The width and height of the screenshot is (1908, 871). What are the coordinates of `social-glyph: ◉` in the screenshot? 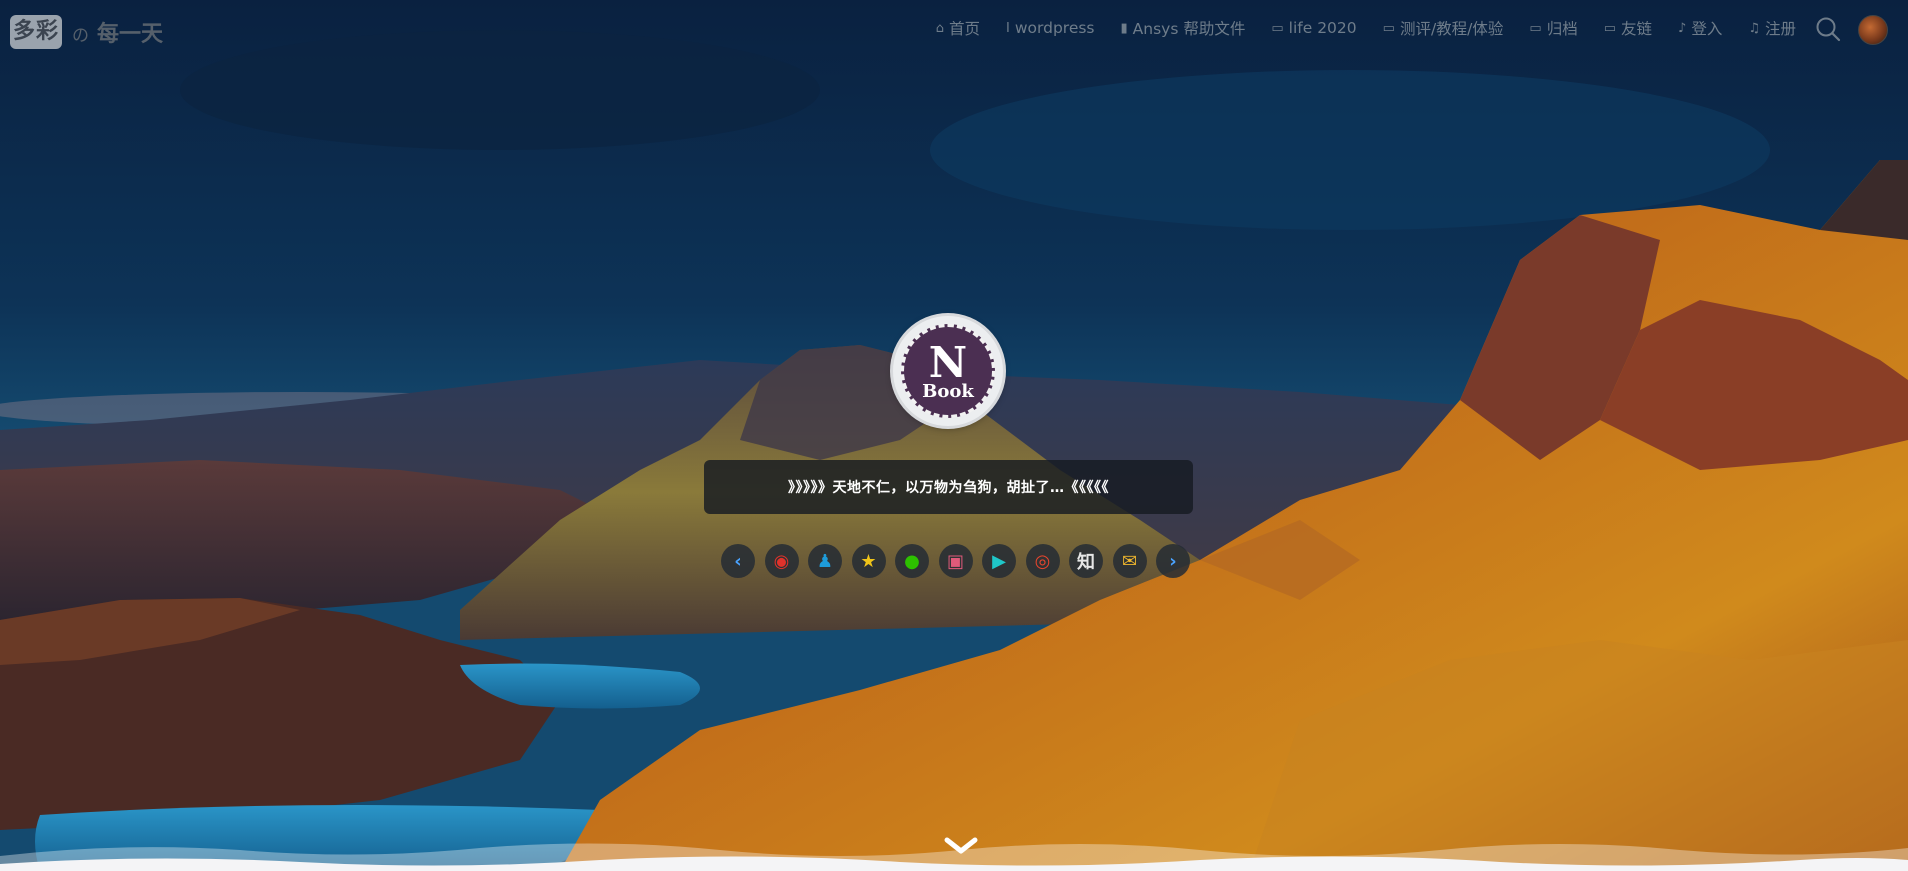 It's located at (781, 561).